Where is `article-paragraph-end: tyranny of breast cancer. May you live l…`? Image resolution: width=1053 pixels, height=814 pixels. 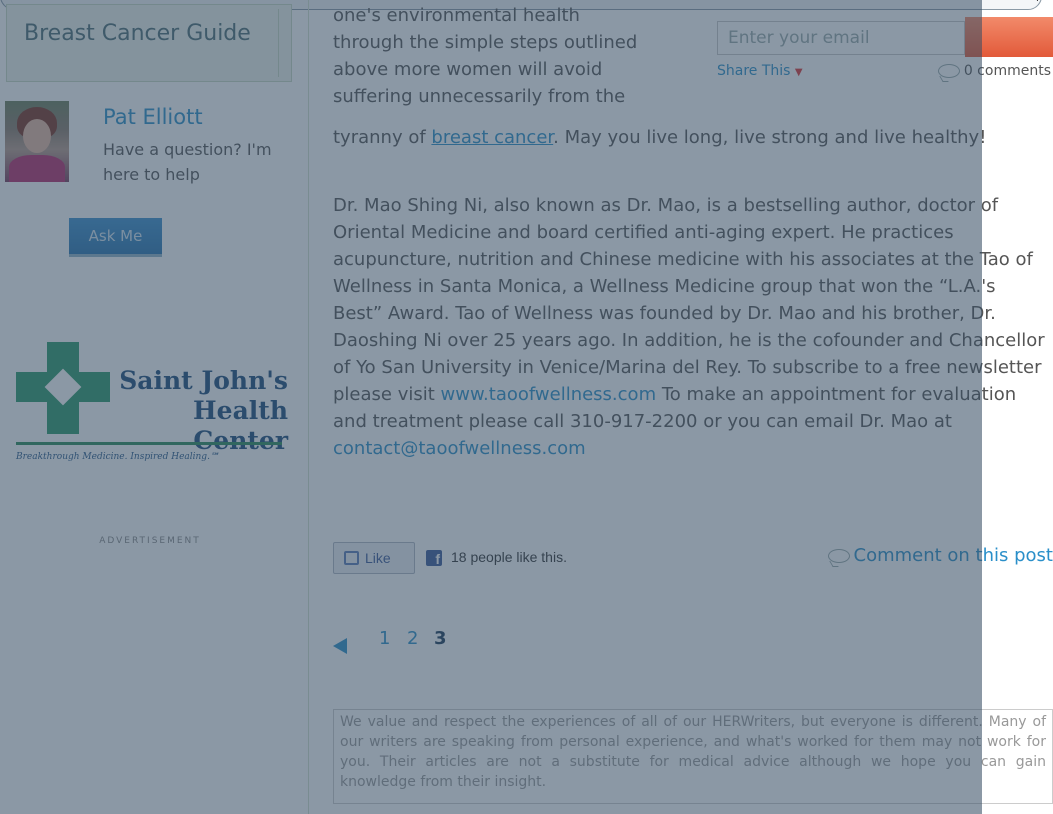
article-paragraph-end: tyranny of breast cancer. May you live l… is located at coordinates (663, 137).